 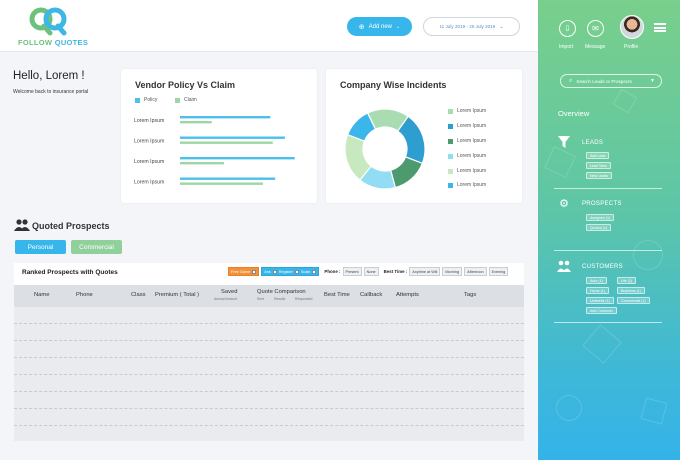 What do you see at coordinates (281, 292) in the screenshot?
I see `column-header-quote-comparison: Quote Comparison` at bounding box center [281, 292].